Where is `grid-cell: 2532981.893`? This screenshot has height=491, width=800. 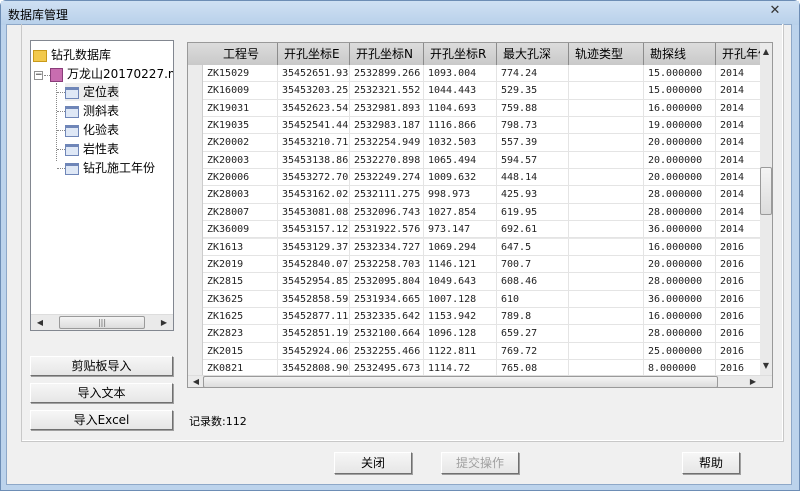 grid-cell: 2532981.893 is located at coordinates (387, 108).